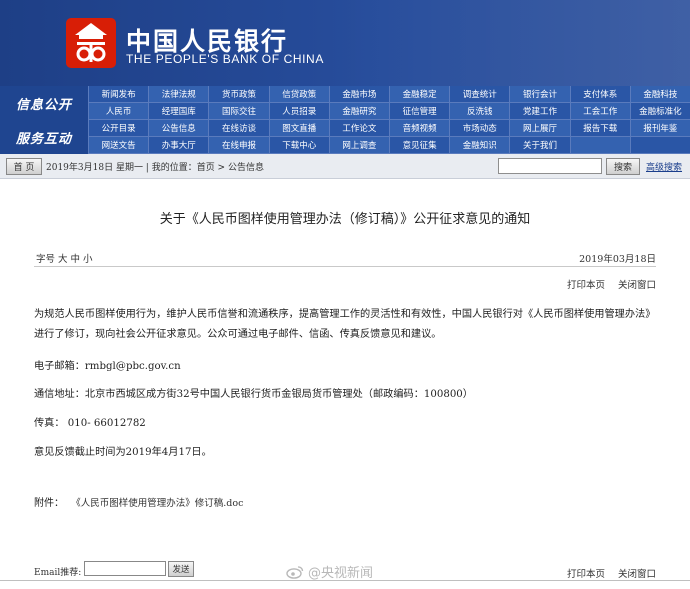 Image resolution: width=690 pixels, height=589 pixels. Describe the element at coordinates (178, 128) in the screenshot. I see `nav-item: 公告信息` at that location.